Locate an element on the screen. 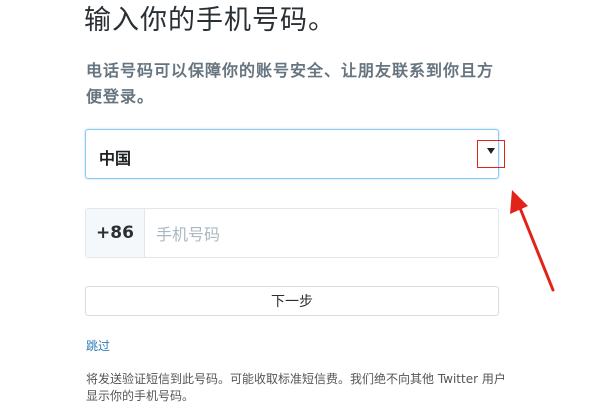  country-select: 中国 is located at coordinates (295, 154).